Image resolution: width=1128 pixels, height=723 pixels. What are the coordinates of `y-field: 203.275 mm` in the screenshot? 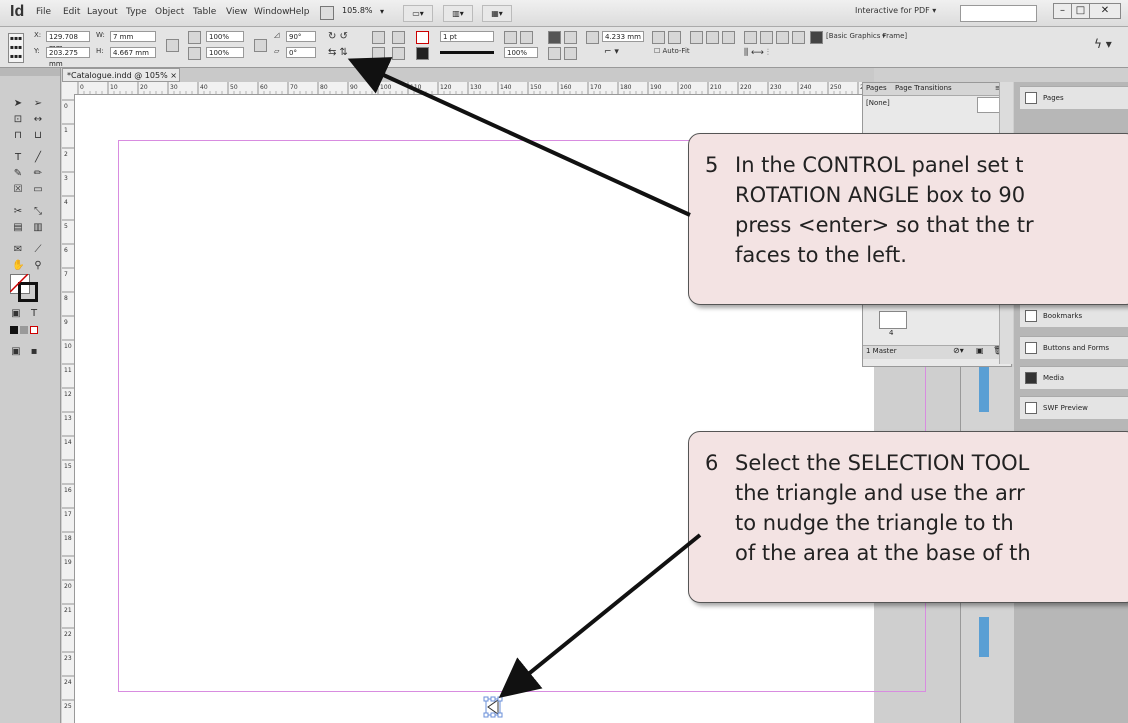 It's located at (68, 57).